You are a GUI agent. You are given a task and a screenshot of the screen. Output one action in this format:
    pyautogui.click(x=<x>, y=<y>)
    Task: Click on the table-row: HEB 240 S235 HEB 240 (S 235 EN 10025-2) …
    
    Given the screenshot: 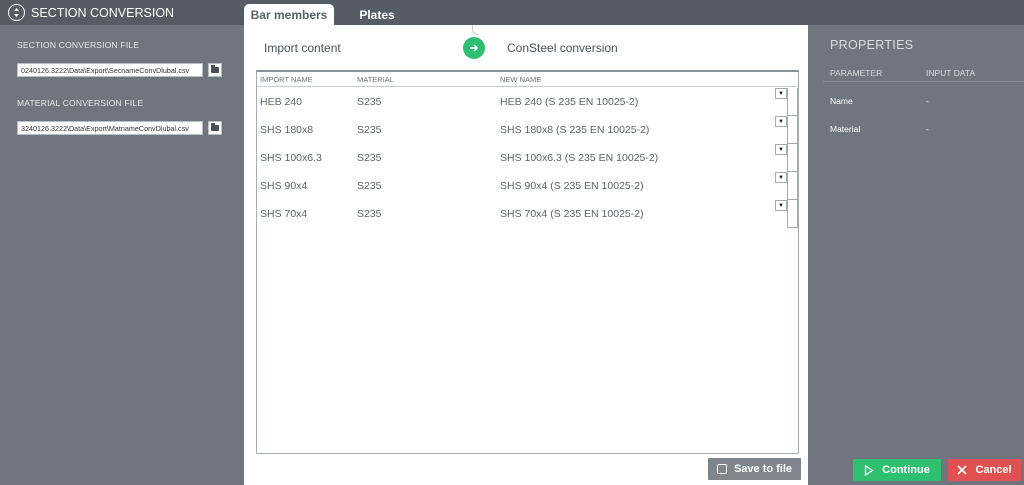 What is the action you would take?
    pyautogui.click(x=527, y=102)
    